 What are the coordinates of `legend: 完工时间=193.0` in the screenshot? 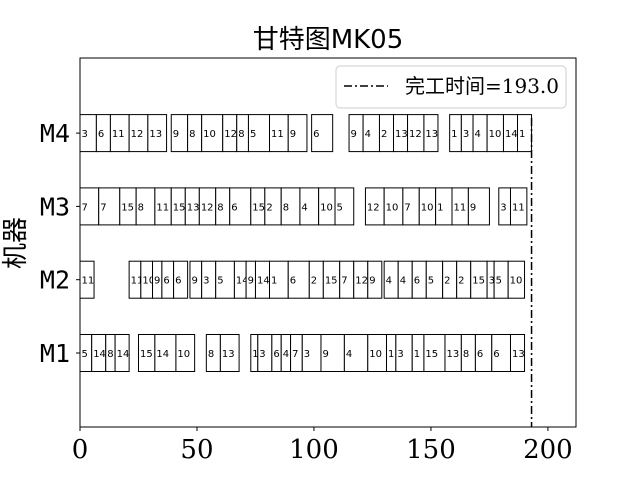 It's located at (451, 87).